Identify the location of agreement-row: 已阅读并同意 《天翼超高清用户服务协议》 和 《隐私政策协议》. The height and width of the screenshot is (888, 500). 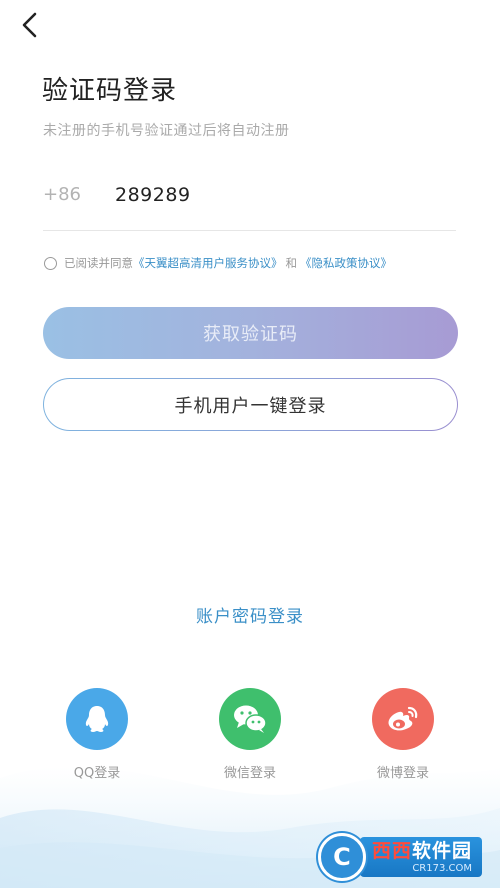
(218, 263).